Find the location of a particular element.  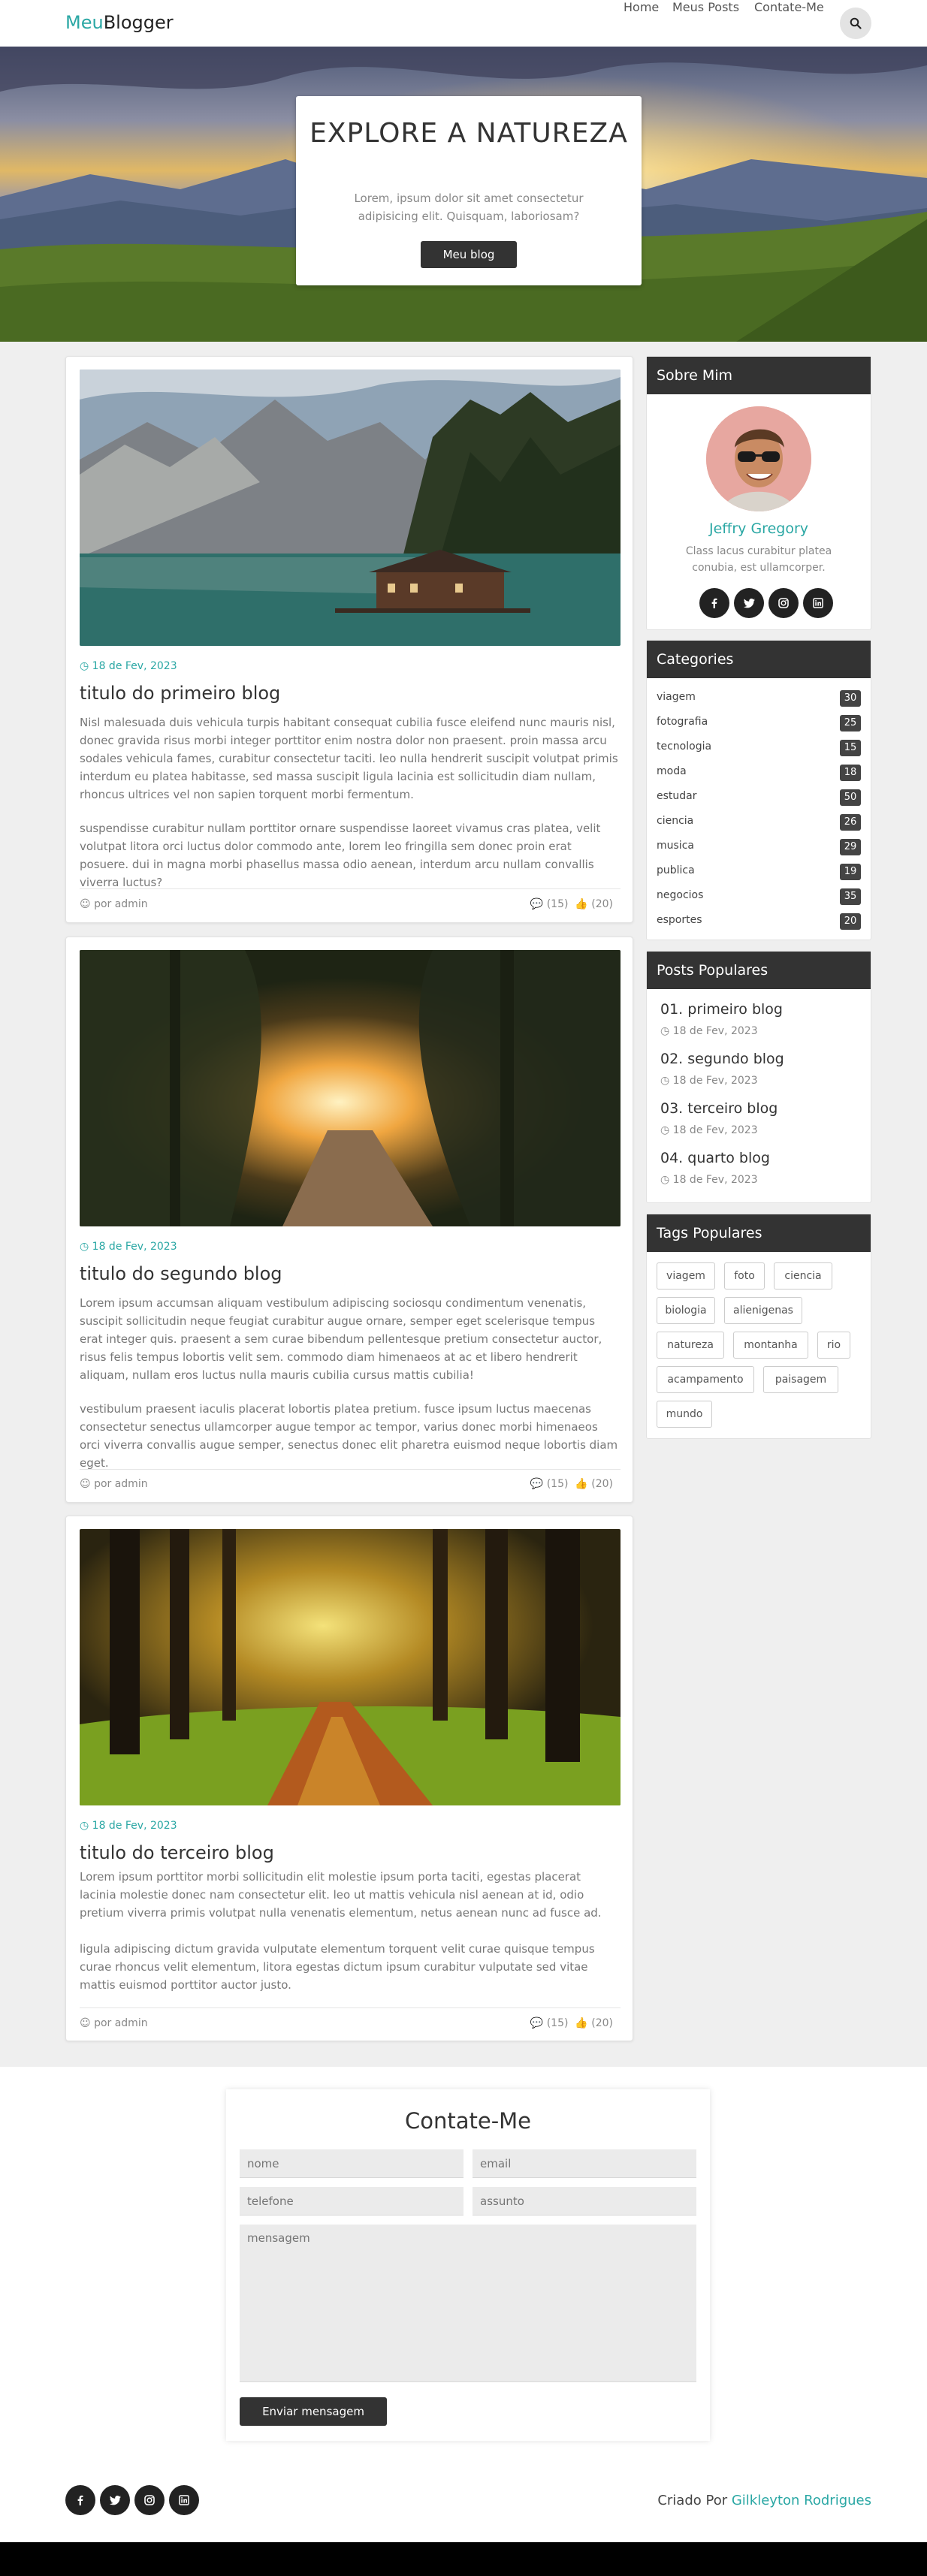

post-image-lake-mountains is located at coordinates (350, 508).